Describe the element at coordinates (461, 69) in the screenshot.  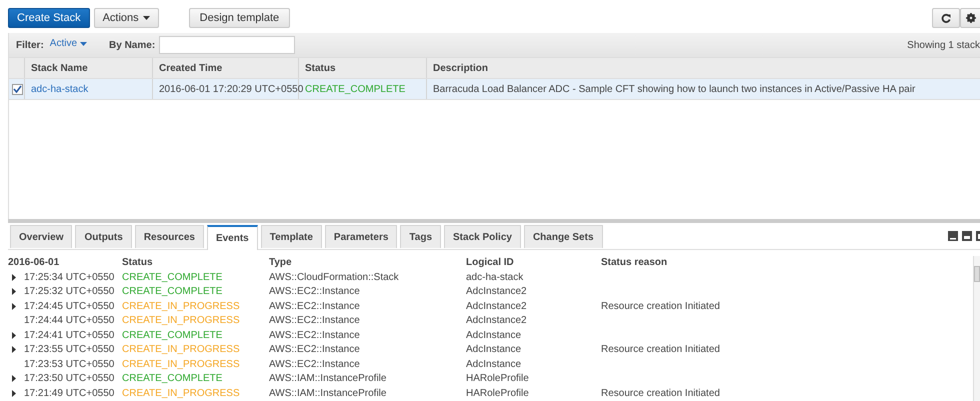
I see `column-header: Description` at that location.